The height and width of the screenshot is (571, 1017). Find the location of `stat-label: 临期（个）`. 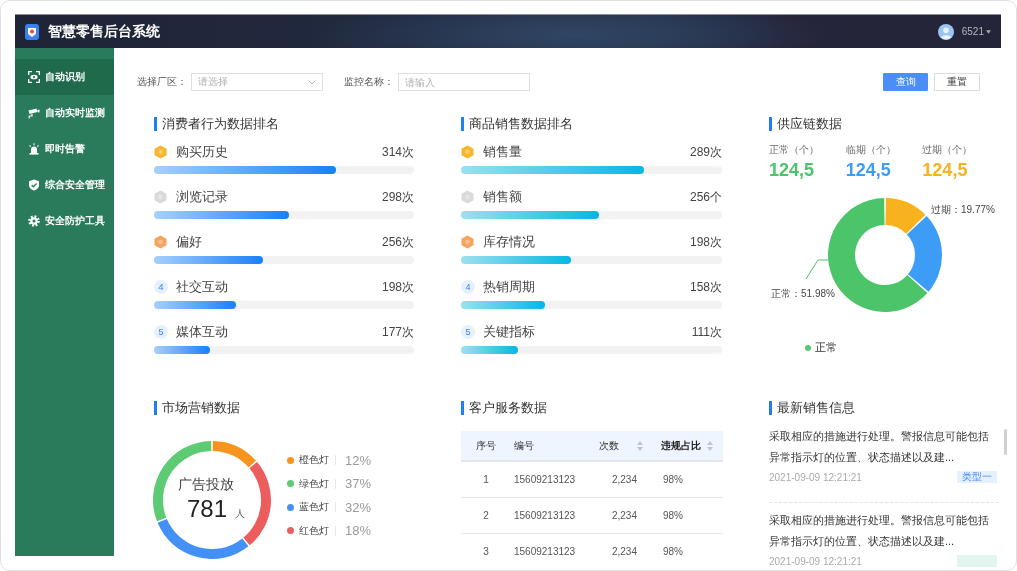

stat-label: 临期（个） is located at coordinates (871, 150).